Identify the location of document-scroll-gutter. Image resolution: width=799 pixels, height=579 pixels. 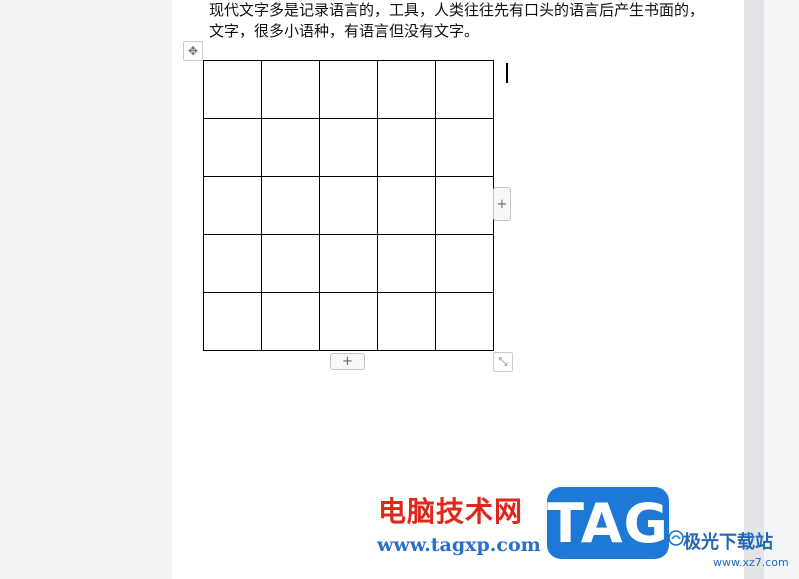
(754, 289).